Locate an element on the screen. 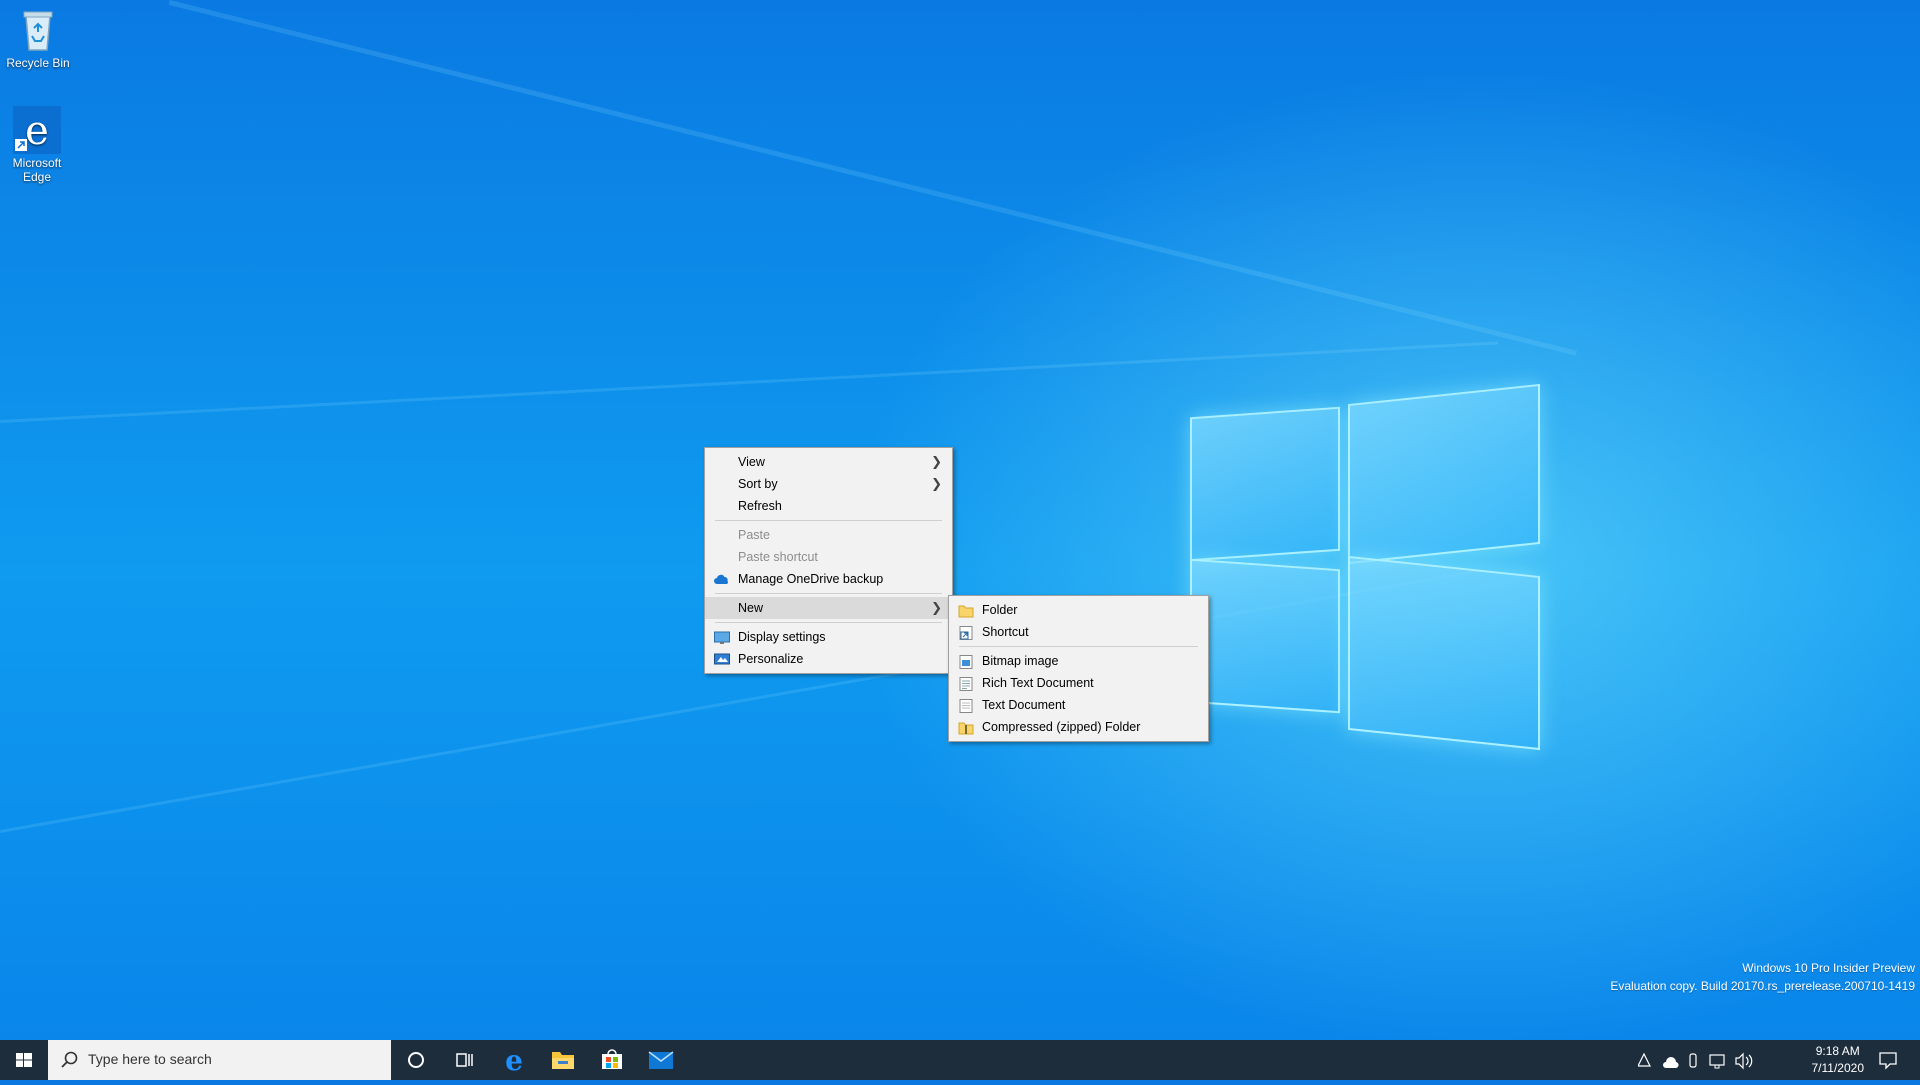 The height and width of the screenshot is (1085, 1920). folder-icon is located at coordinates (966, 610).